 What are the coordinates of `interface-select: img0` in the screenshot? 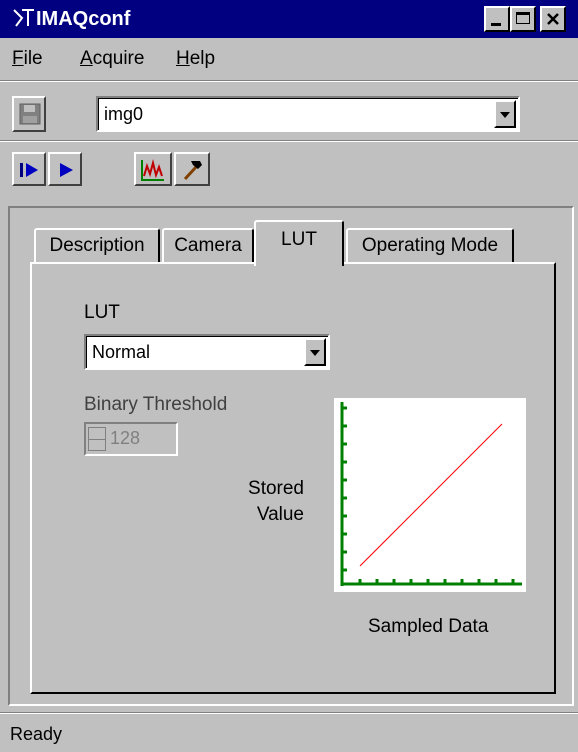 It's located at (308, 114).